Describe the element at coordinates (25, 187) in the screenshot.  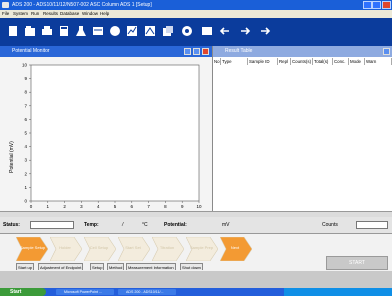
I see `y-tick-label: 1` at that location.